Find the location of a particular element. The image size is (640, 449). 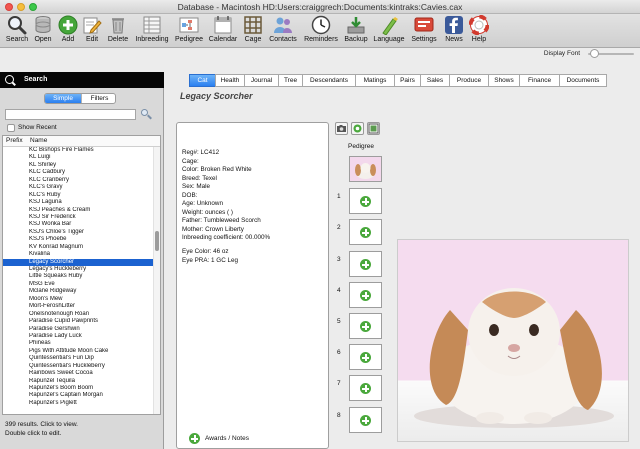

list-item: Kivalina is located at coordinates (78, 254).